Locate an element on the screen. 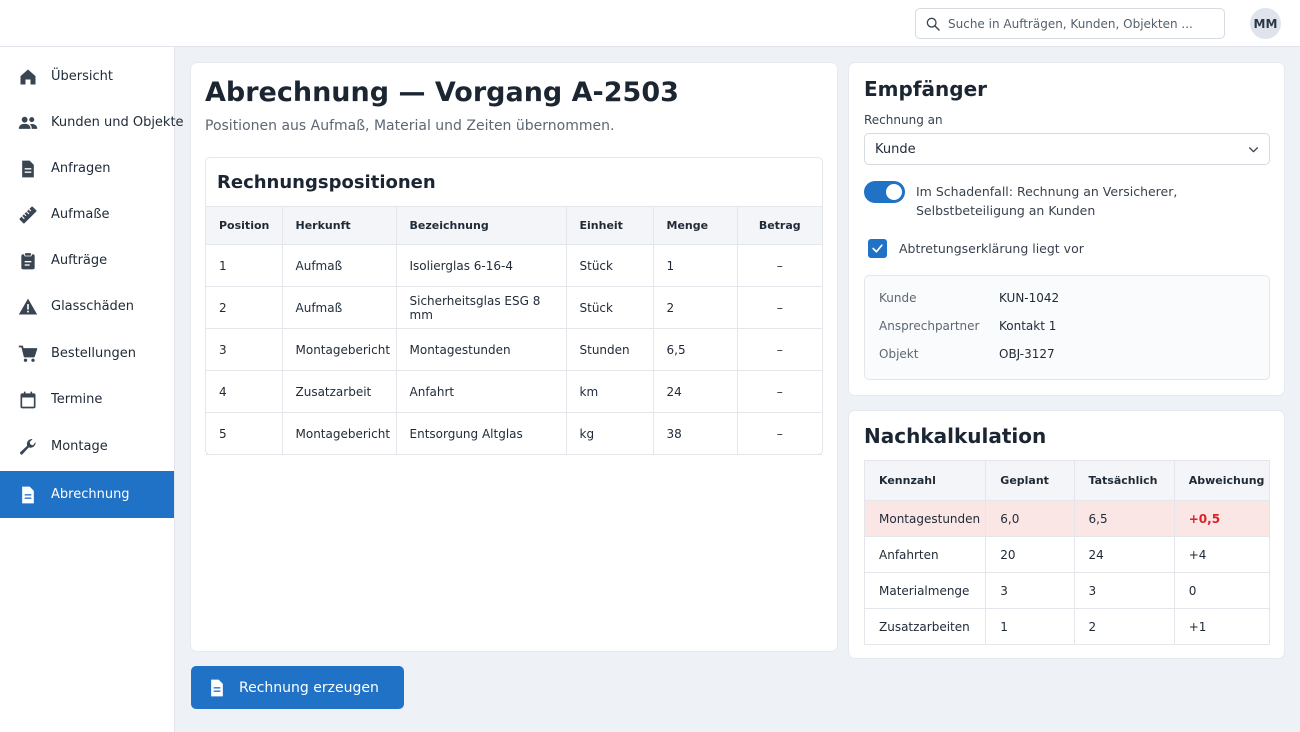 The width and height of the screenshot is (1300, 732). create-invoice-button: Rechnung erzeugen is located at coordinates (297, 687).